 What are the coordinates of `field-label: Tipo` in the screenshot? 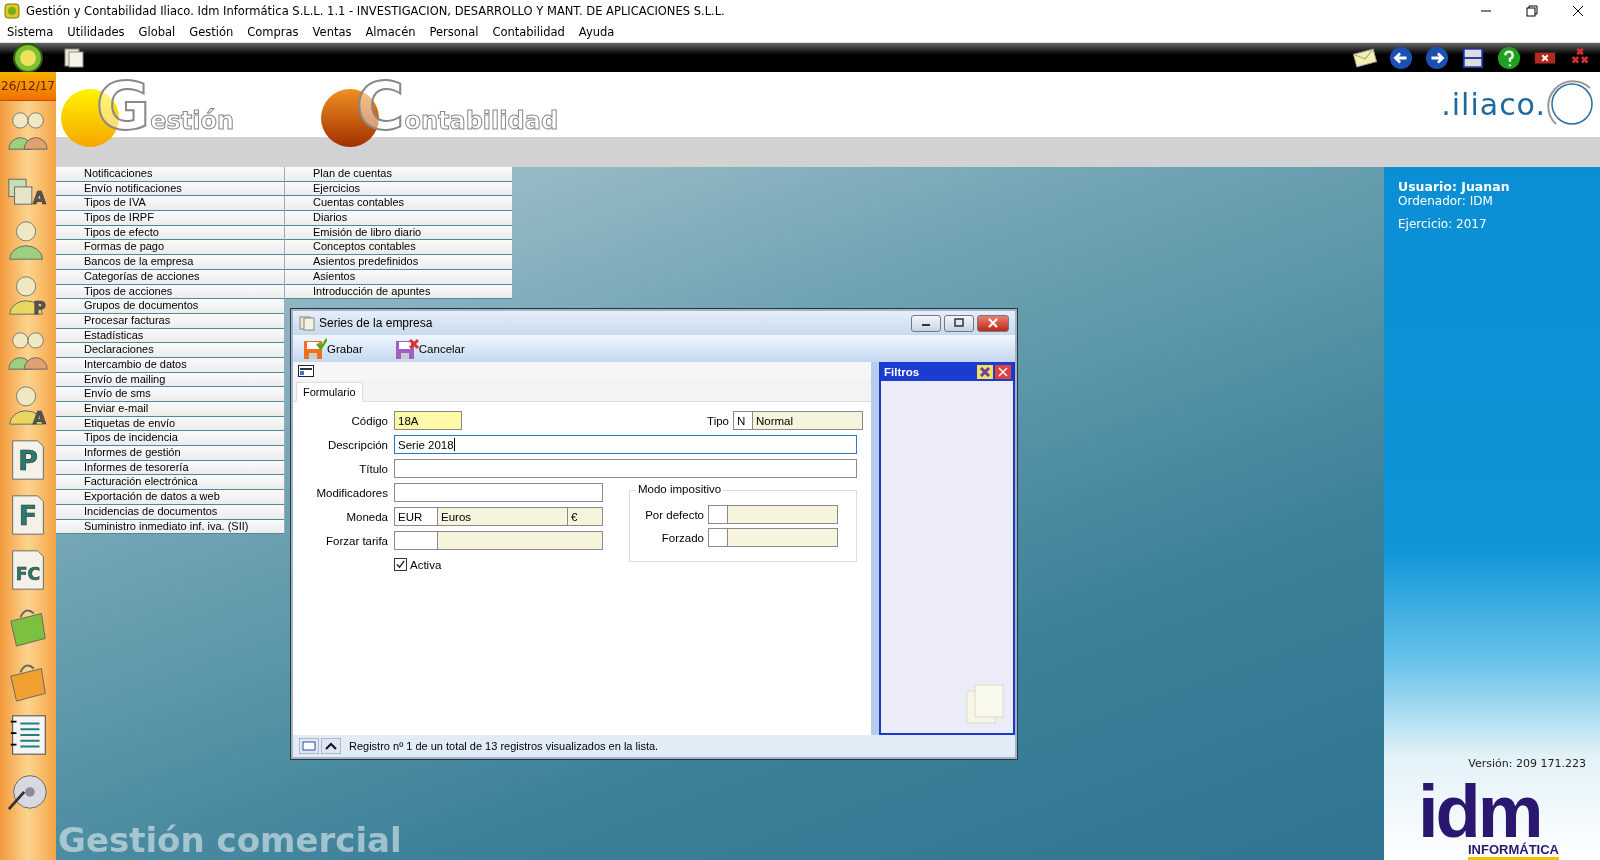 It's located at (718, 420).